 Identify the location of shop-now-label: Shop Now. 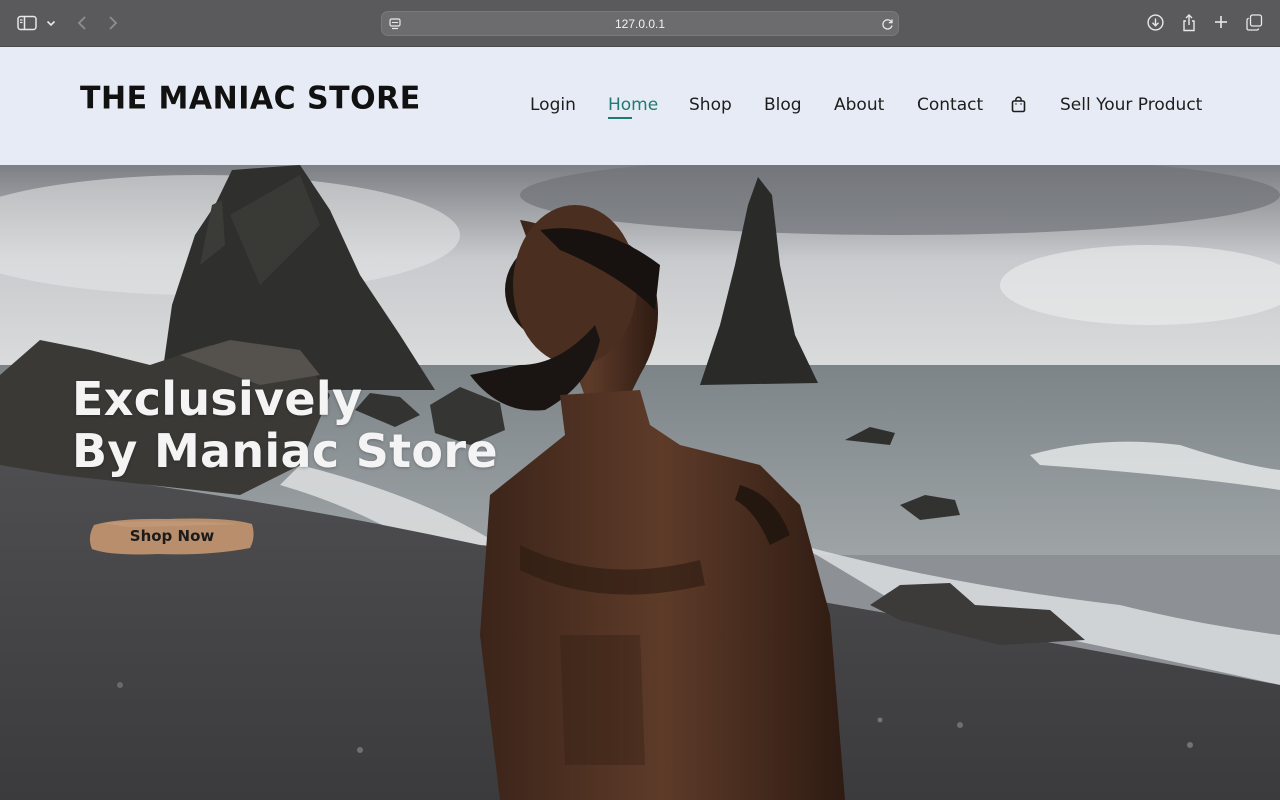
(172, 536).